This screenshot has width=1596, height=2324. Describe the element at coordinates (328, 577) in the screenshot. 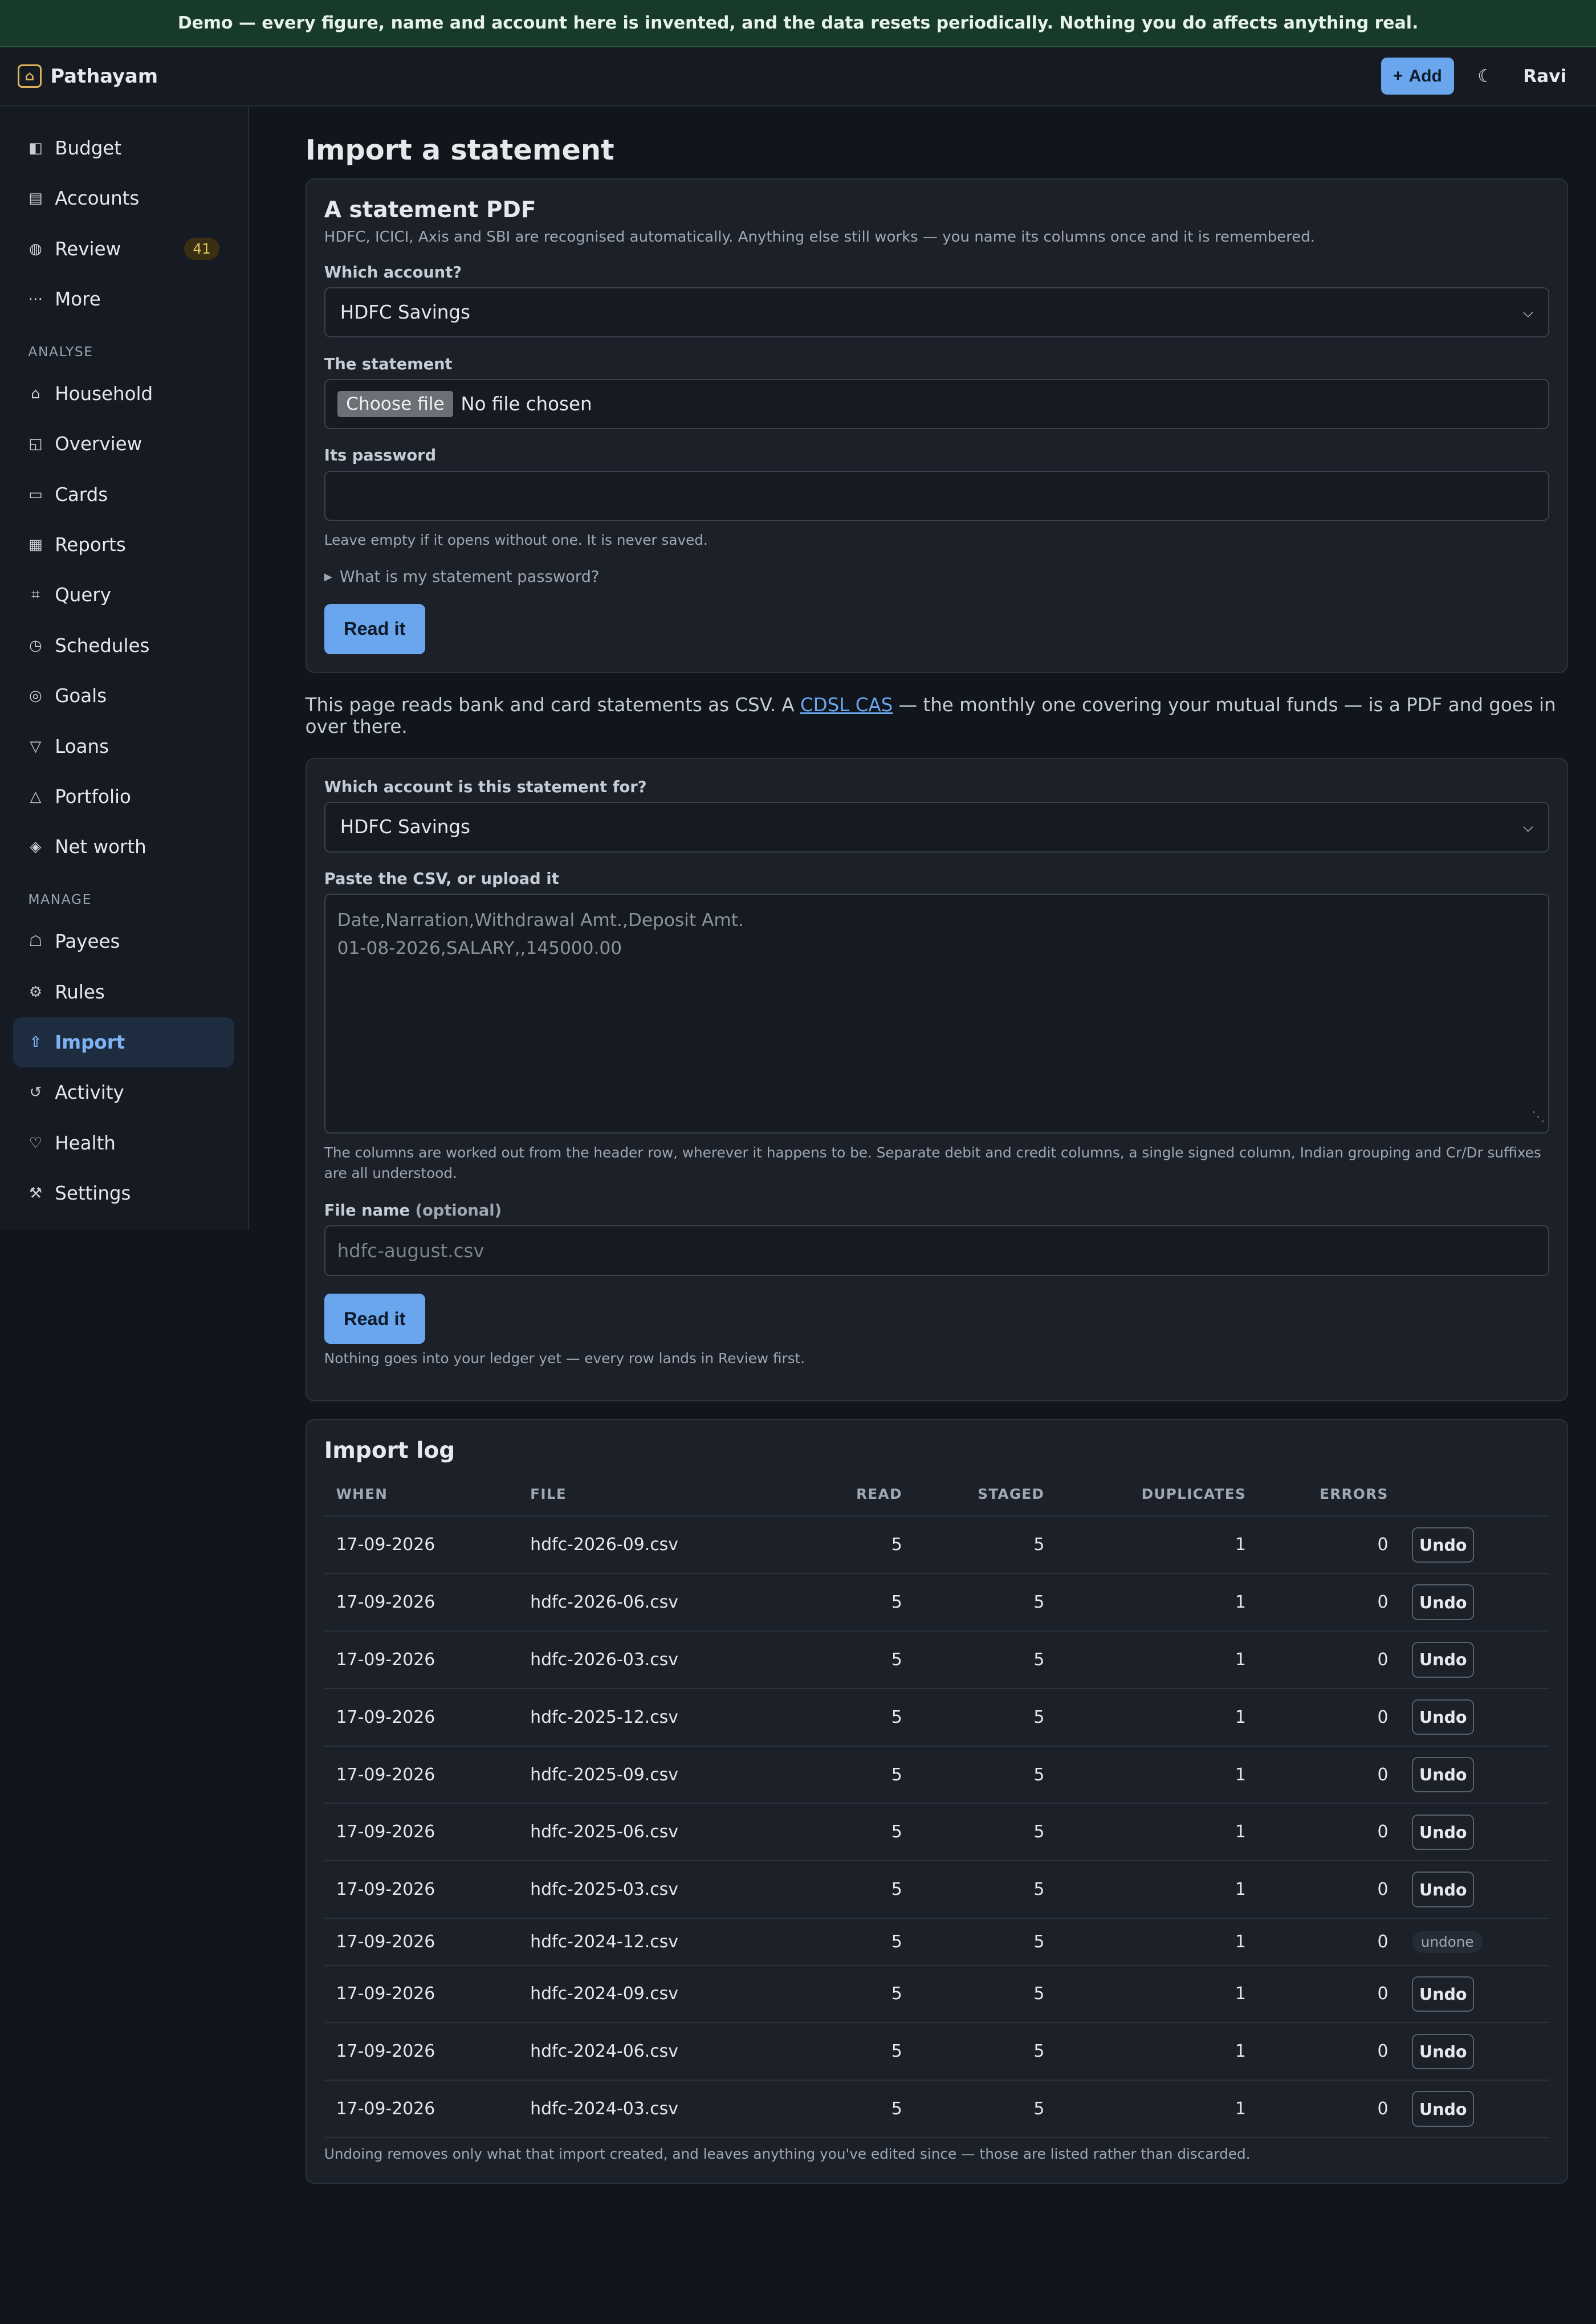

I see `disclosure-triangle-icon: ▶` at that location.